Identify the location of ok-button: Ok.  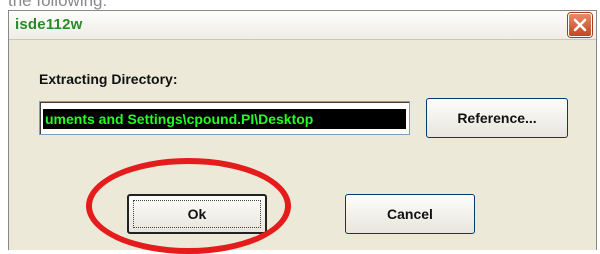
(197, 214).